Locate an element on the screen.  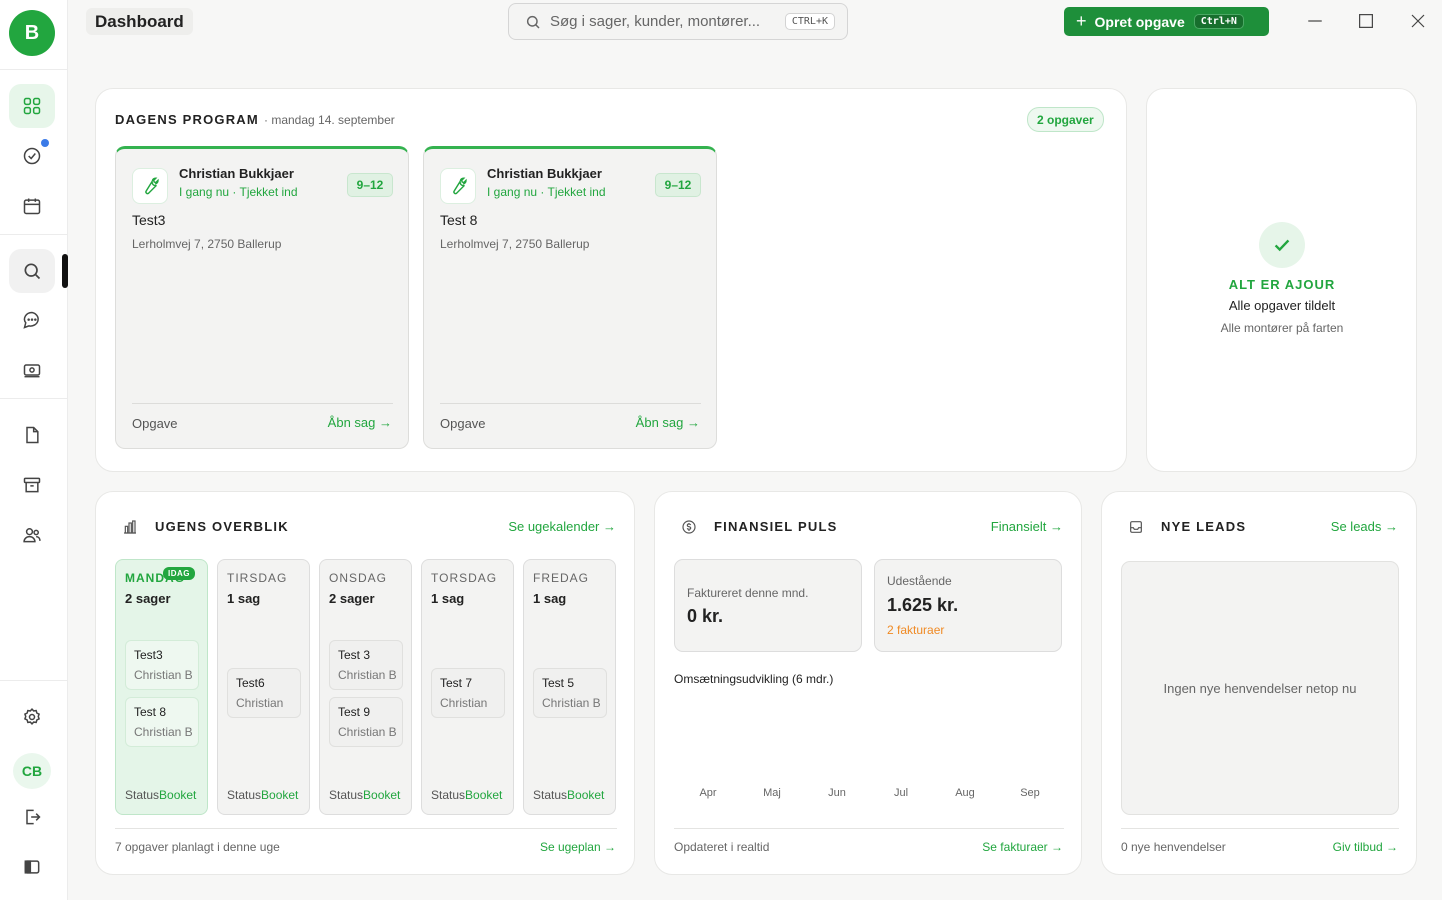
week-calendar-link: Se ugekalender → is located at coordinates (562, 526).